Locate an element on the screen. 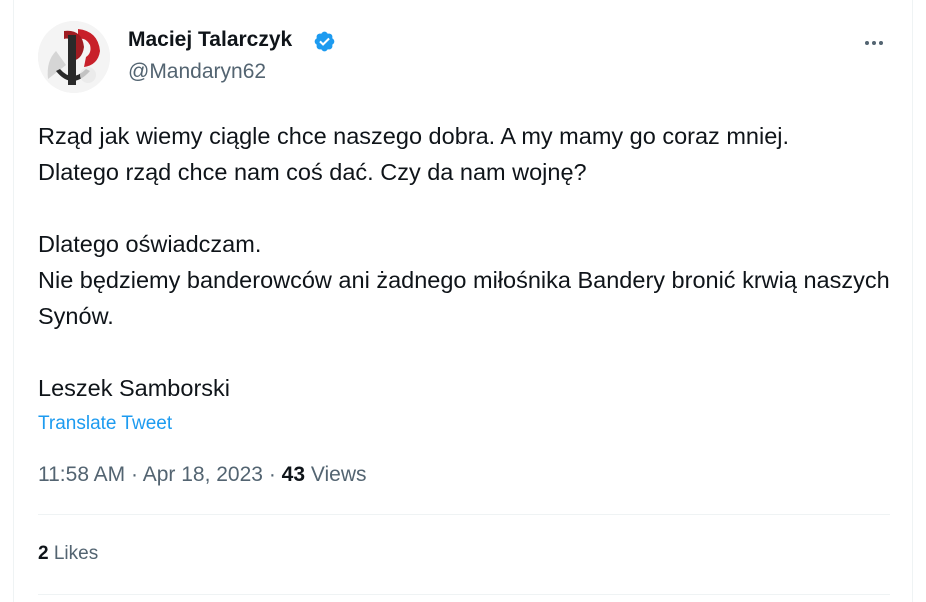 This screenshot has height=602, width=926. views-label: Views is located at coordinates (338, 474).